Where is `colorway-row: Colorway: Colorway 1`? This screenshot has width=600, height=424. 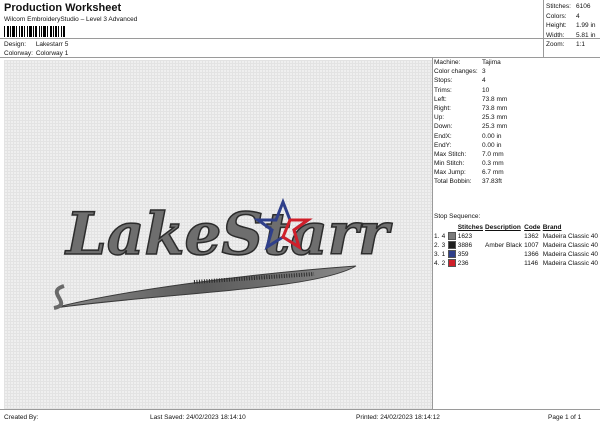
colorway-row: Colorway: Colorway 1 is located at coordinates (36, 53).